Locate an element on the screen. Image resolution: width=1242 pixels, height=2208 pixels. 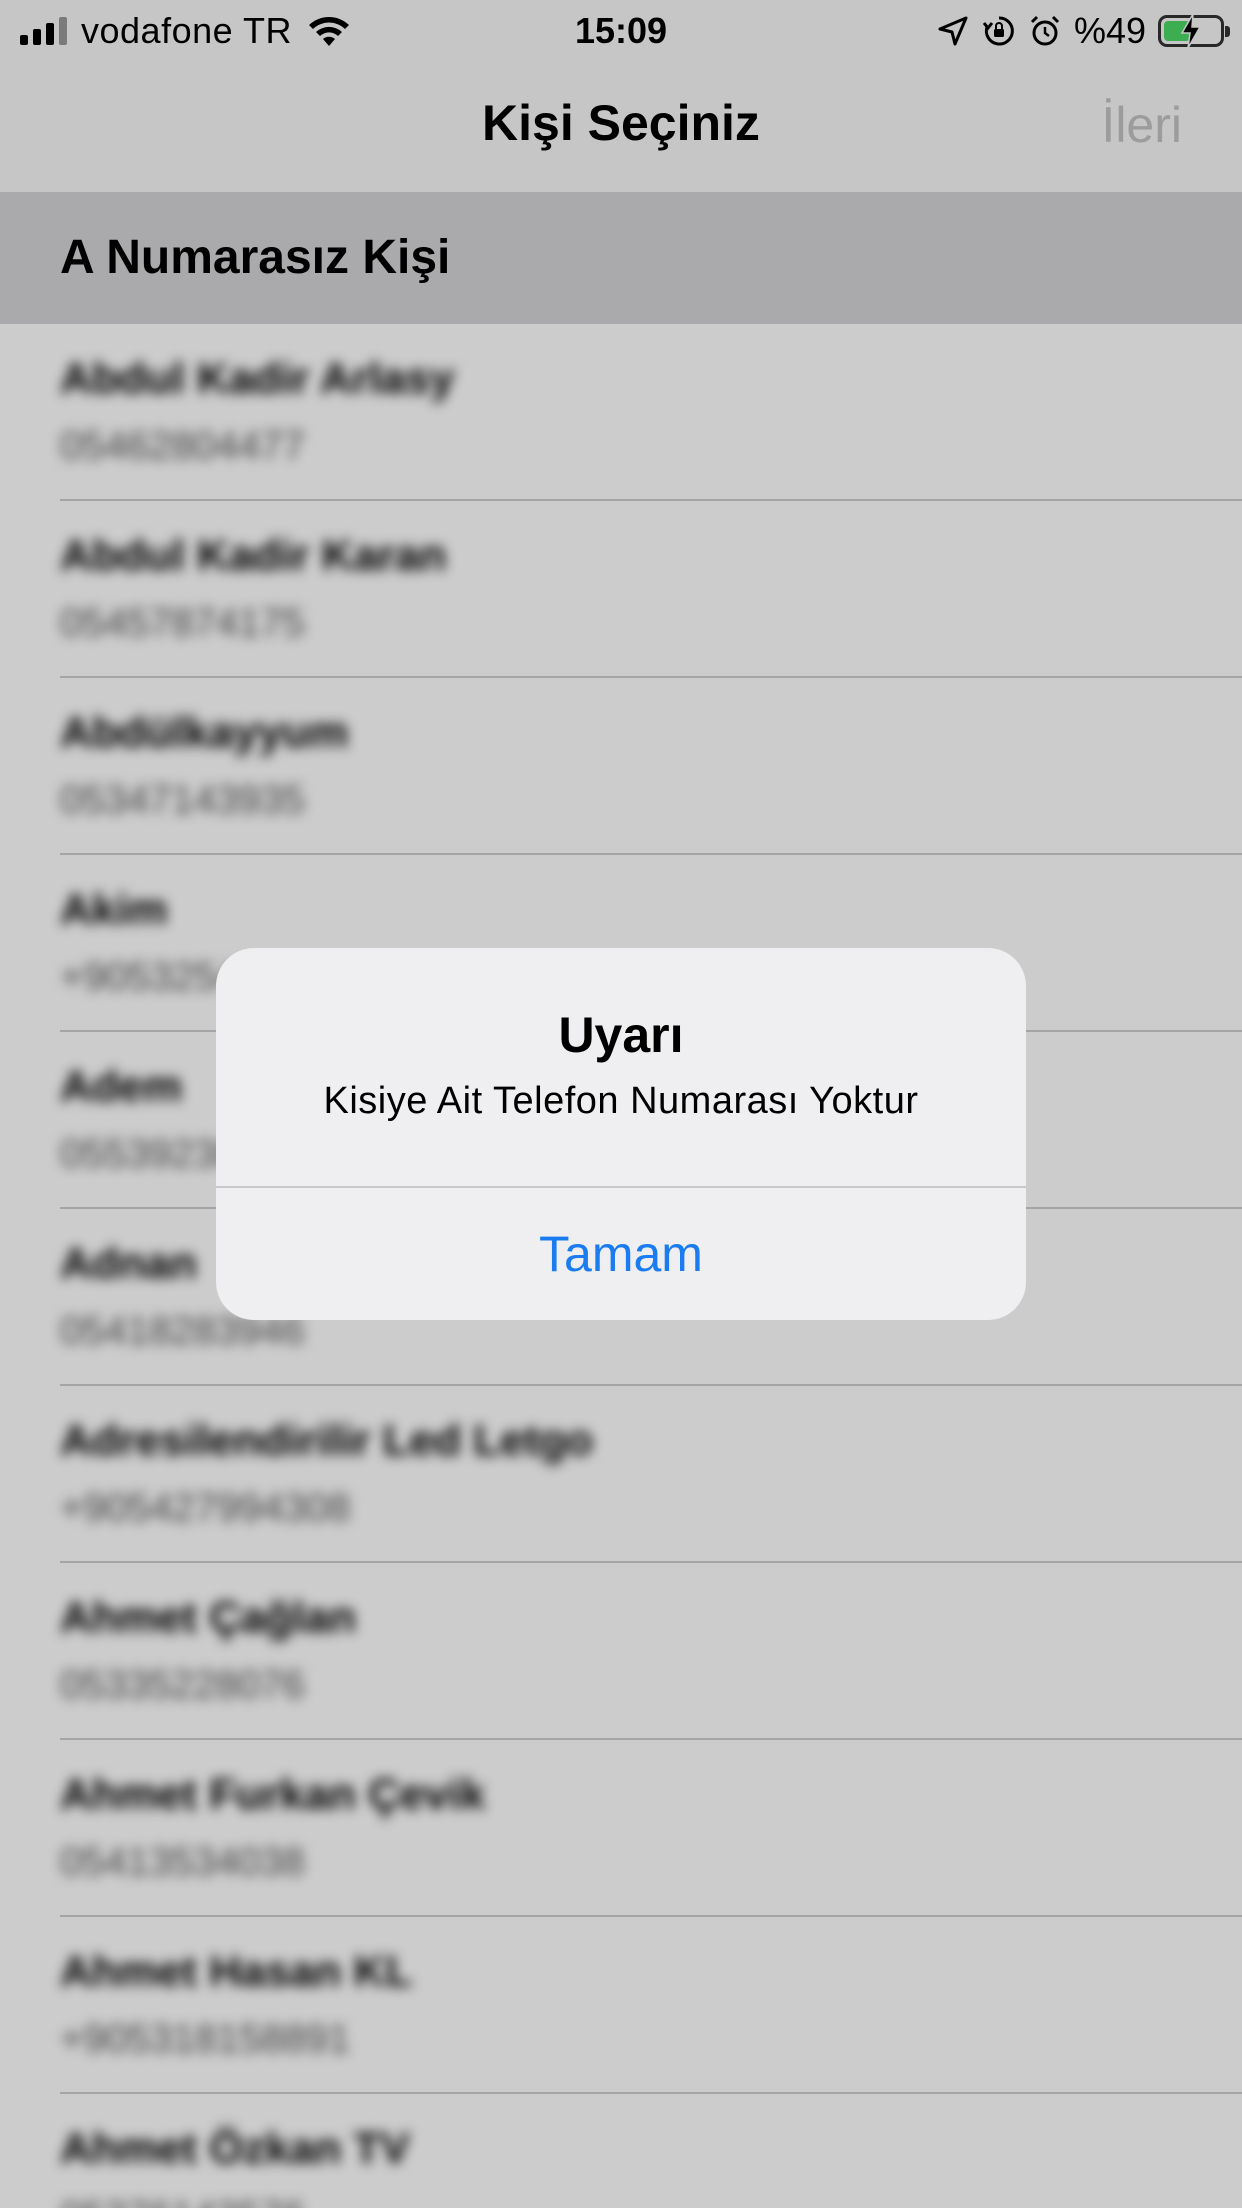
alert-title: Uyarı is located at coordinates (621, 1035).